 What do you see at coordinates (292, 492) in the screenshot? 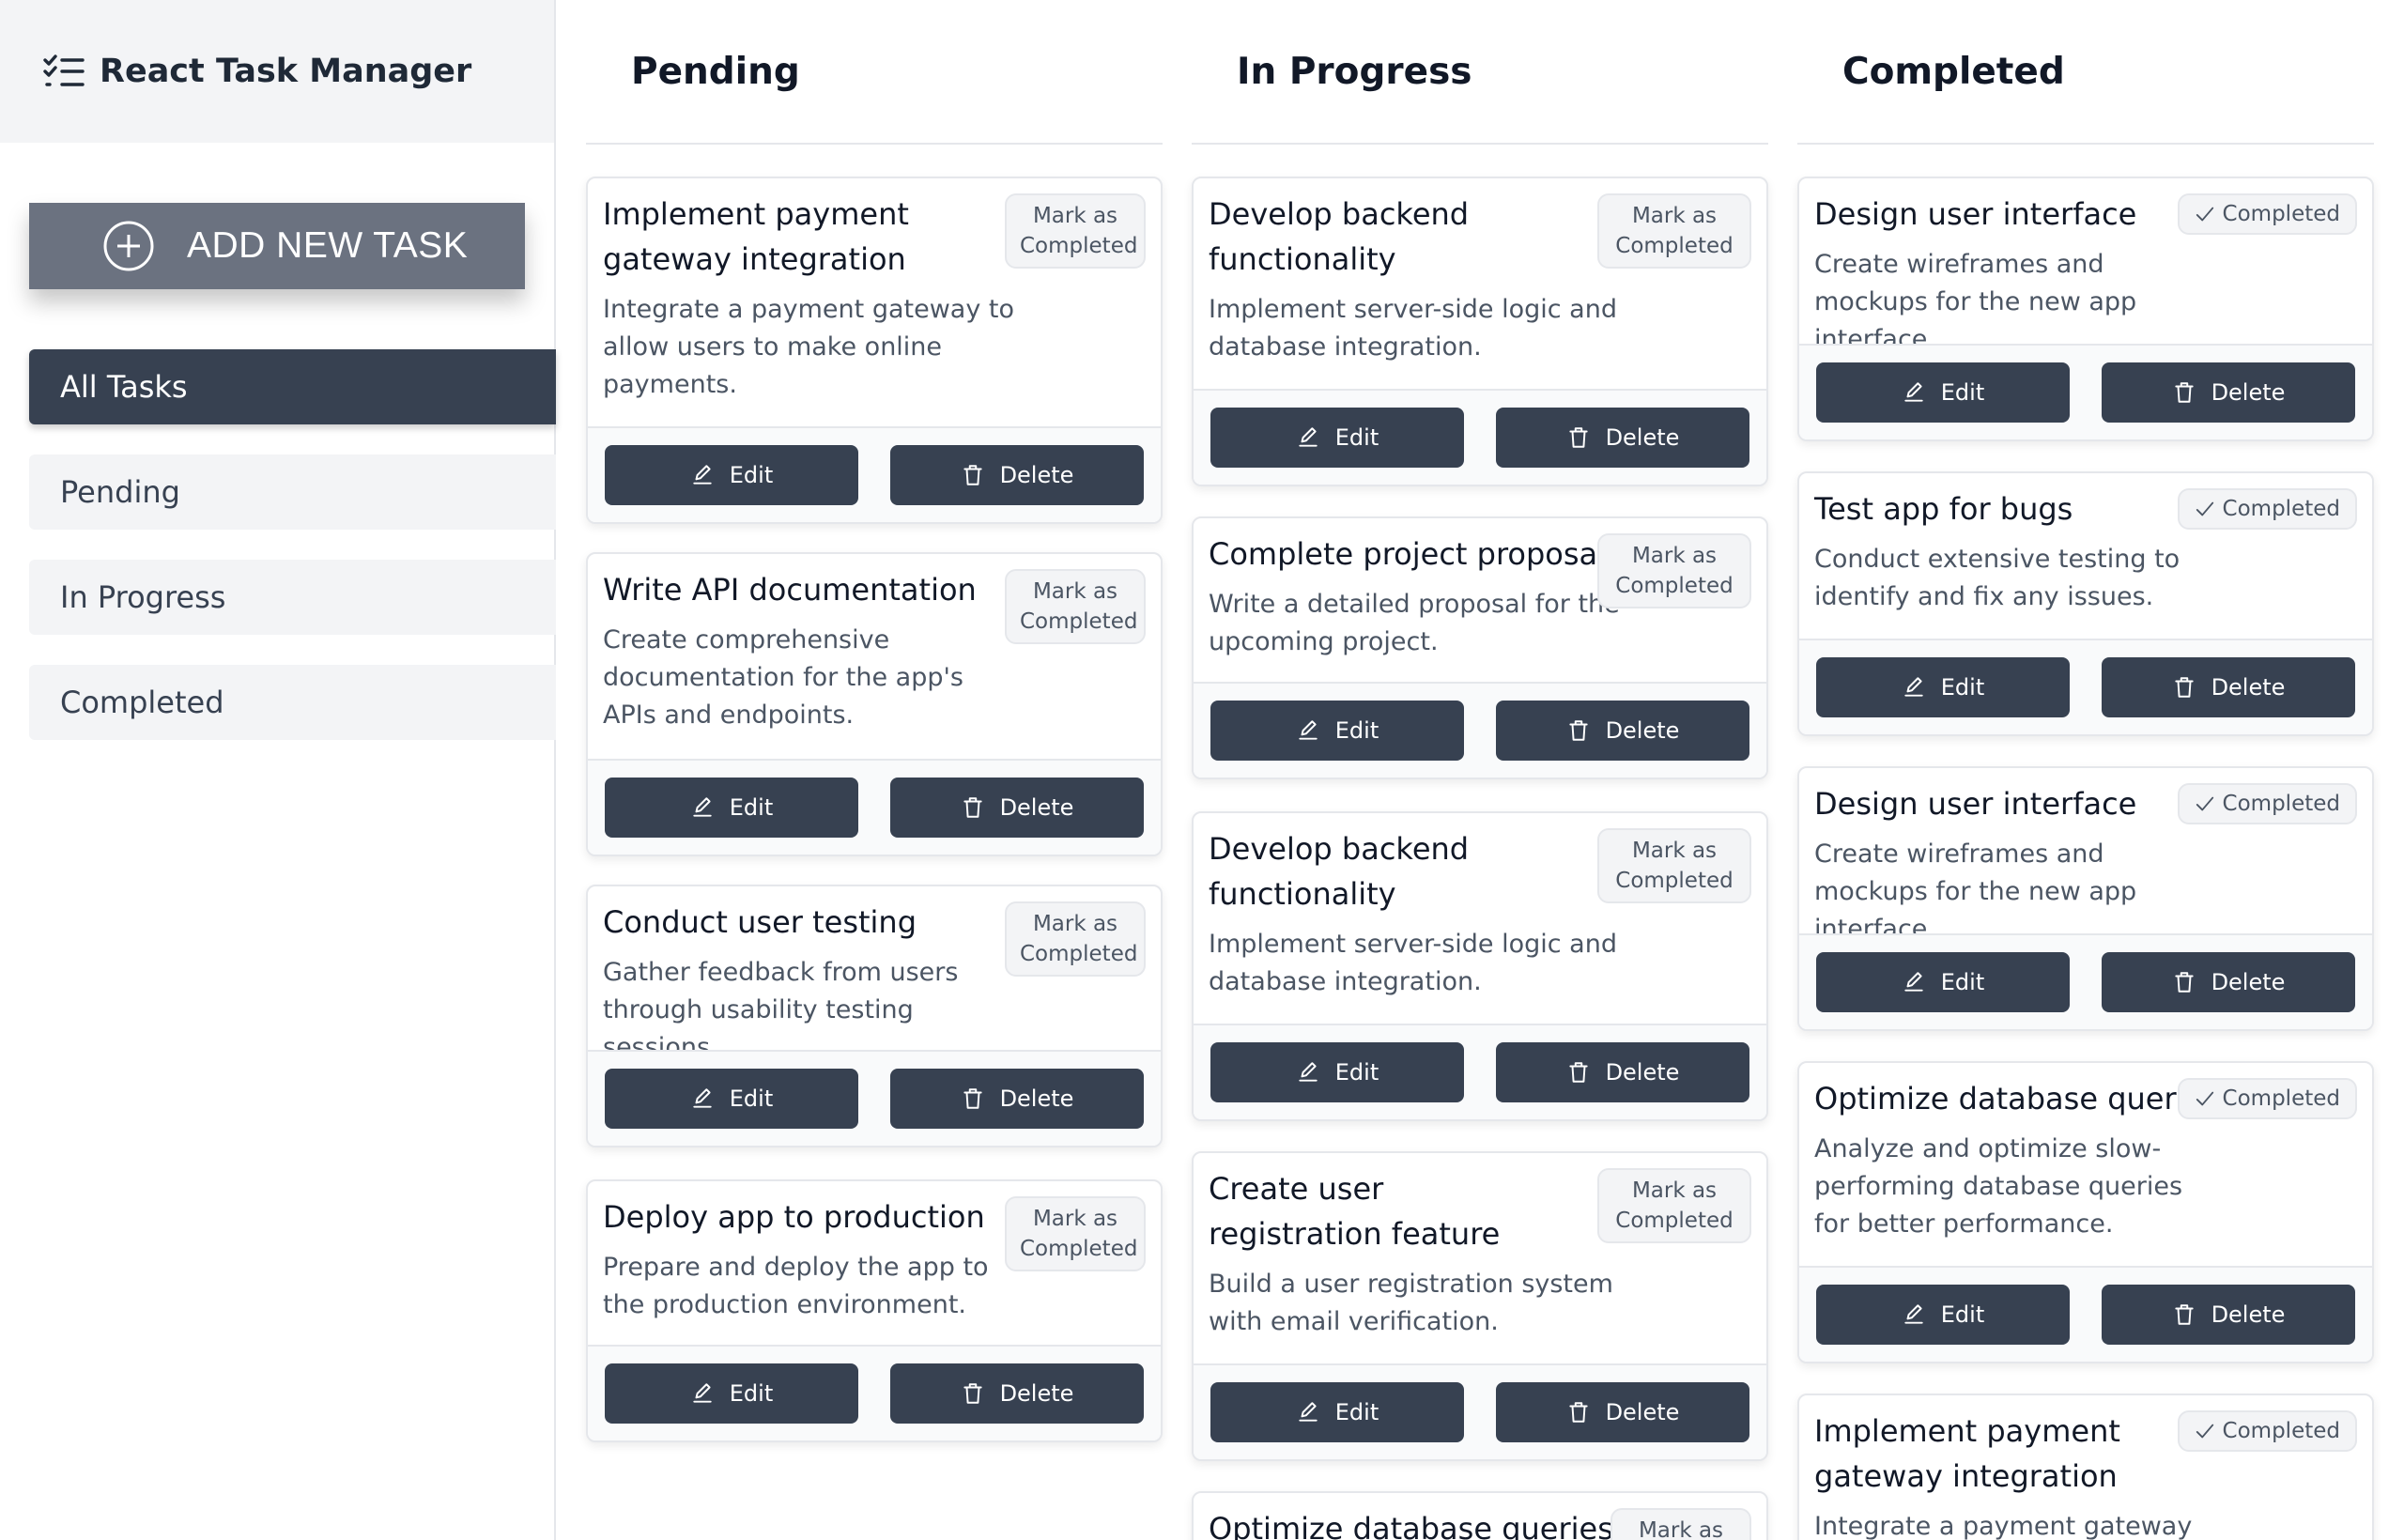
I see `nav-item-pending: Pending` at bounding box center [292, 492].